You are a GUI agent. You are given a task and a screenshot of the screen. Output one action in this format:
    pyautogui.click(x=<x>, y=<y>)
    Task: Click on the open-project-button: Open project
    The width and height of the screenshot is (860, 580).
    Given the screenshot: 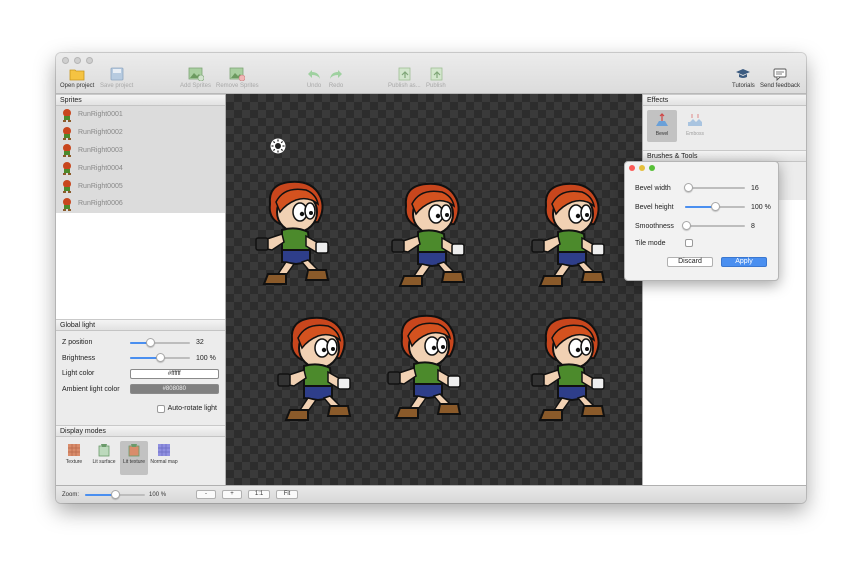 What is the action you would take?
    pyautogui.click(x=77, y=80)
    